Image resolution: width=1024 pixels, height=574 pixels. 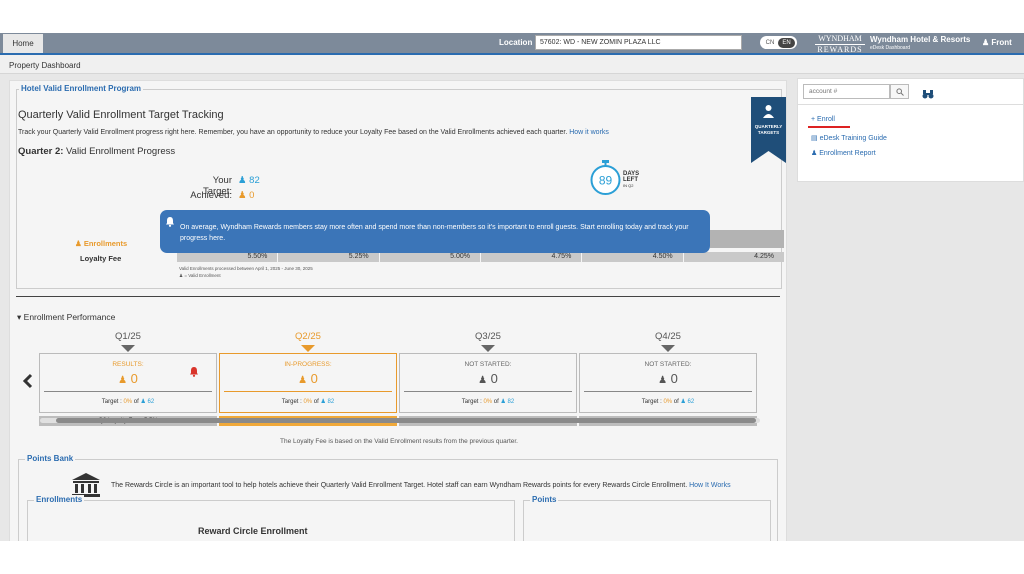 I want to click on enroll-text: Enroll, so click(x=826, y=119).